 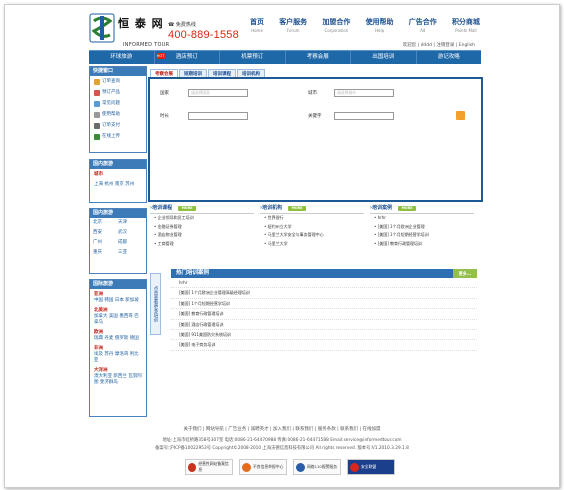 I want to click on main-nav: 环球旅游 HOT 酒店预订 机票预订 考察会展 出国培训 游记攻略, so click(x=285, y=57).